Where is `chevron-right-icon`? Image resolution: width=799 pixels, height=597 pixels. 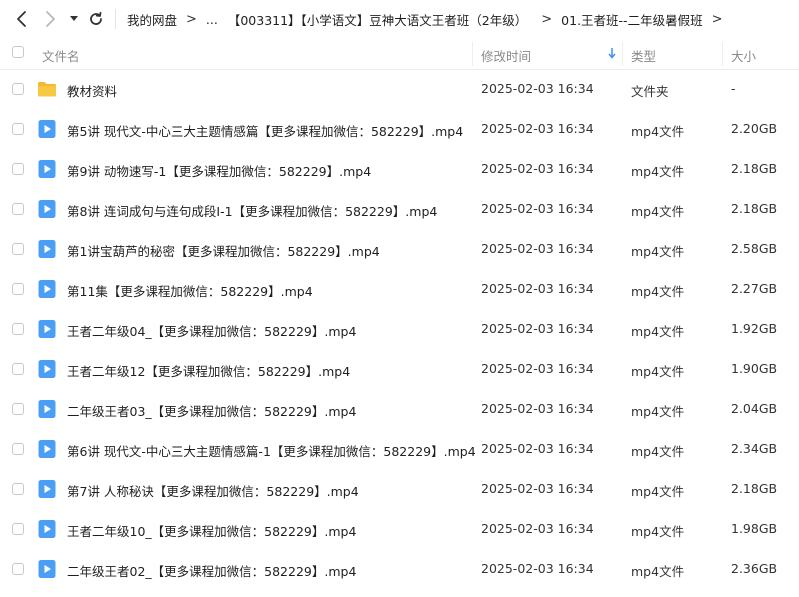
chevron-right-icon is located at coordinates (50, 19).